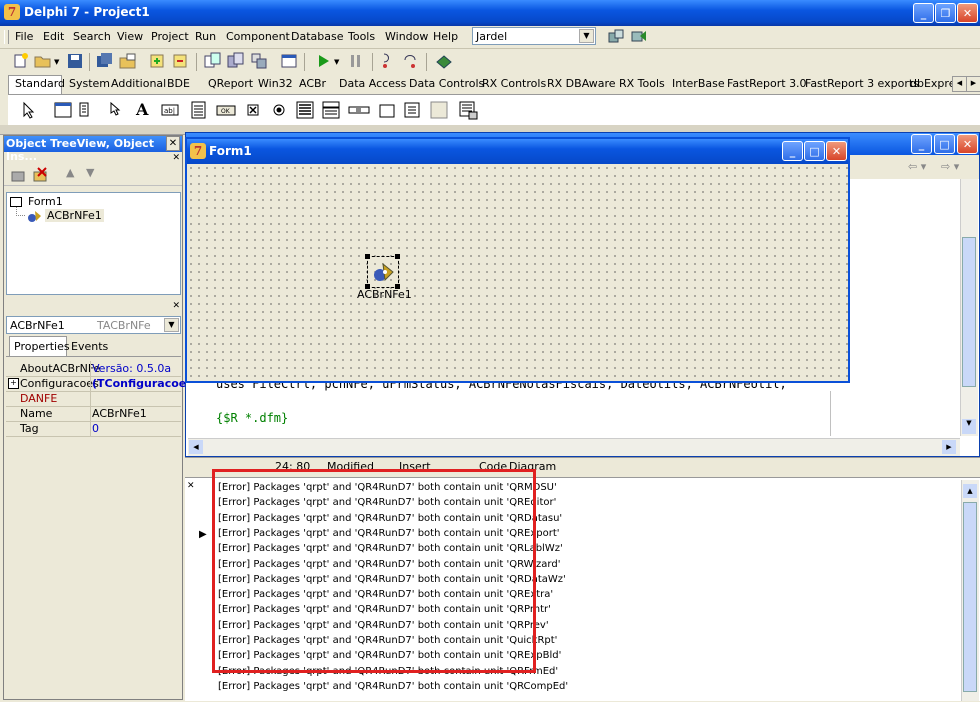 Image resolution: width=980 pixels, height=702 pixels. I want to click on menu-run: Run, so click(205, 36).